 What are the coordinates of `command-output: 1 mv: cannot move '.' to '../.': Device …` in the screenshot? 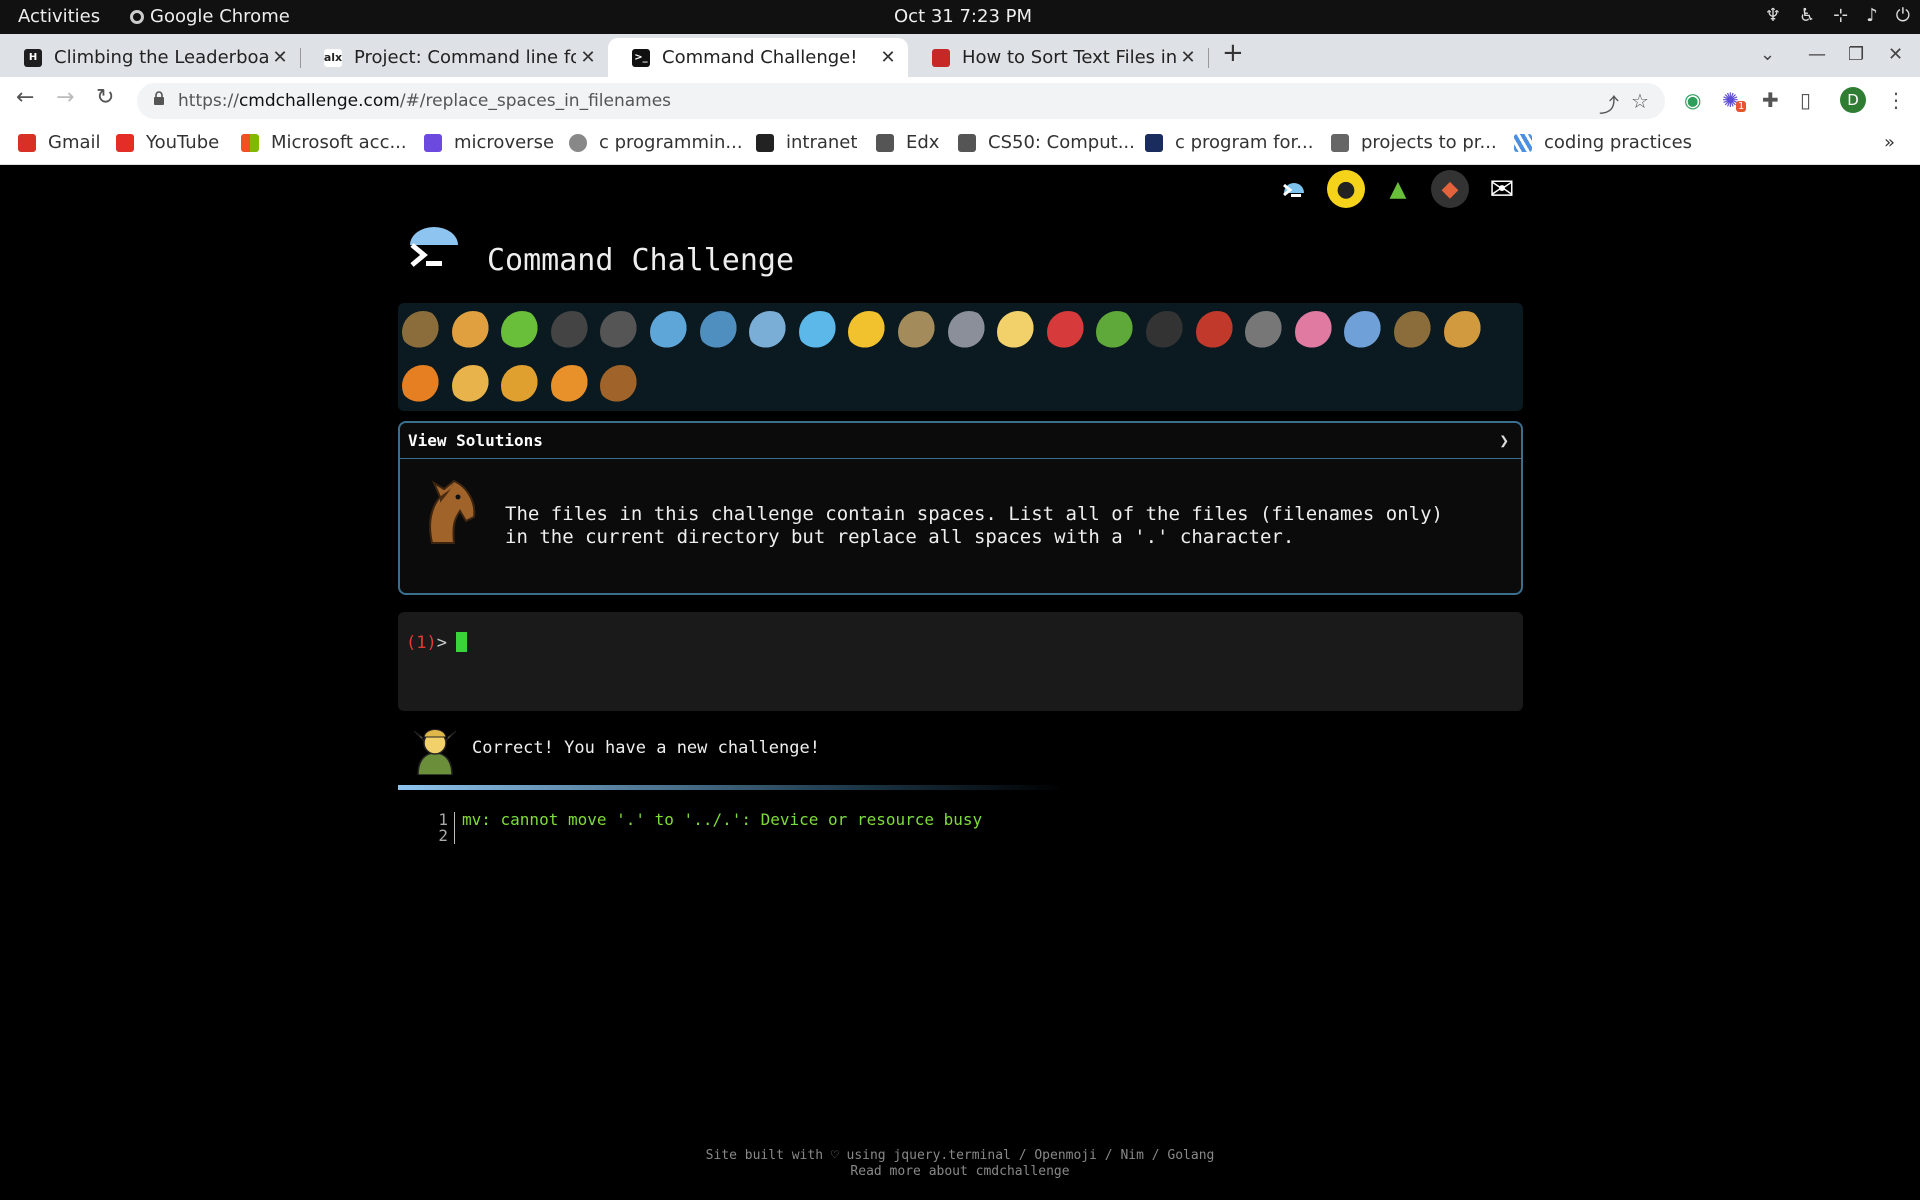 It's located at (706, 828).